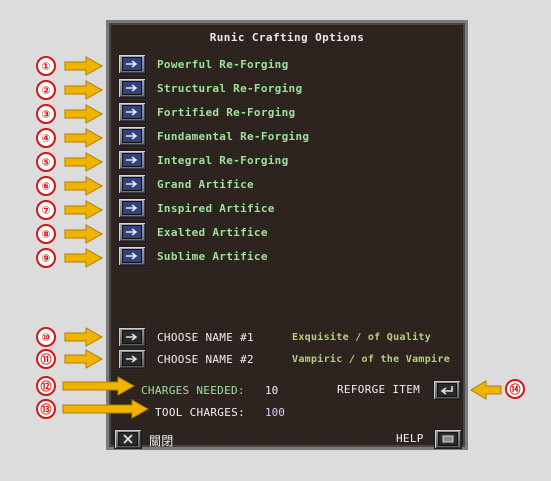 The image size is (551, 481). I want to click on option-label-structural: Structural Re-Forging, so click(230, 88).